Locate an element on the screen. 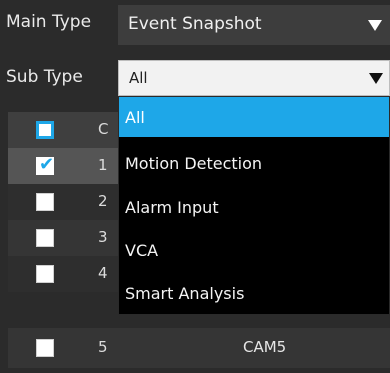 Image resolution: width=390 pixels, height=373 pixels. row-no: 2 is located at coordinates (103, 201).